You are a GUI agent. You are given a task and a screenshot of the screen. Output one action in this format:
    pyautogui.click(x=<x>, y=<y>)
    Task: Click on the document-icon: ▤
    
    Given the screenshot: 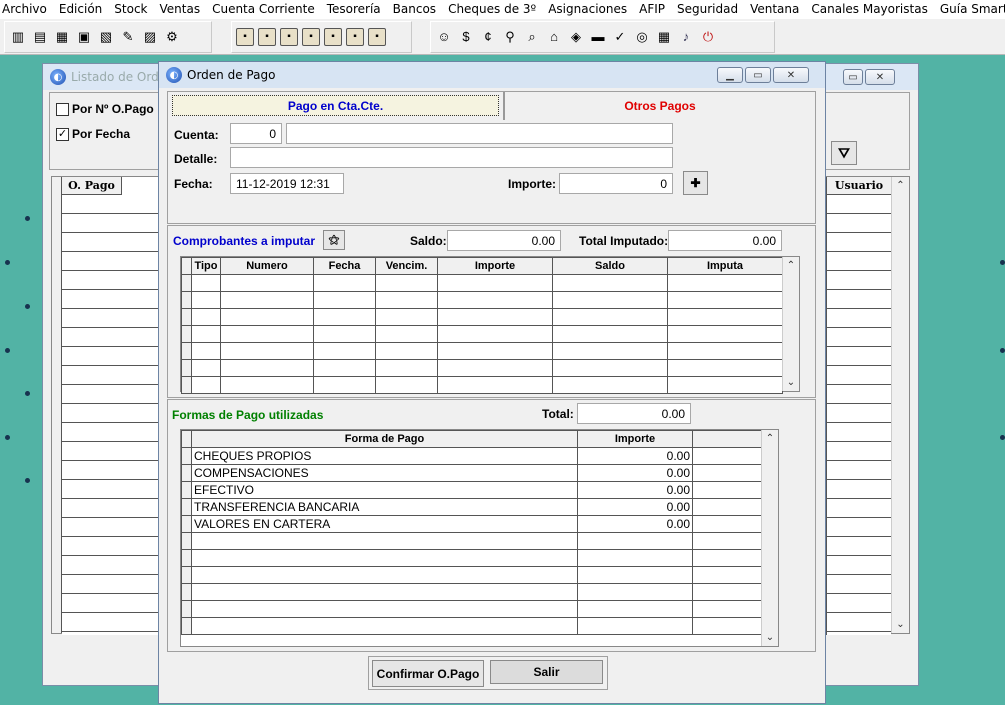 What is the action you would take?
    pyautogui.click(x=40, y=37)
    